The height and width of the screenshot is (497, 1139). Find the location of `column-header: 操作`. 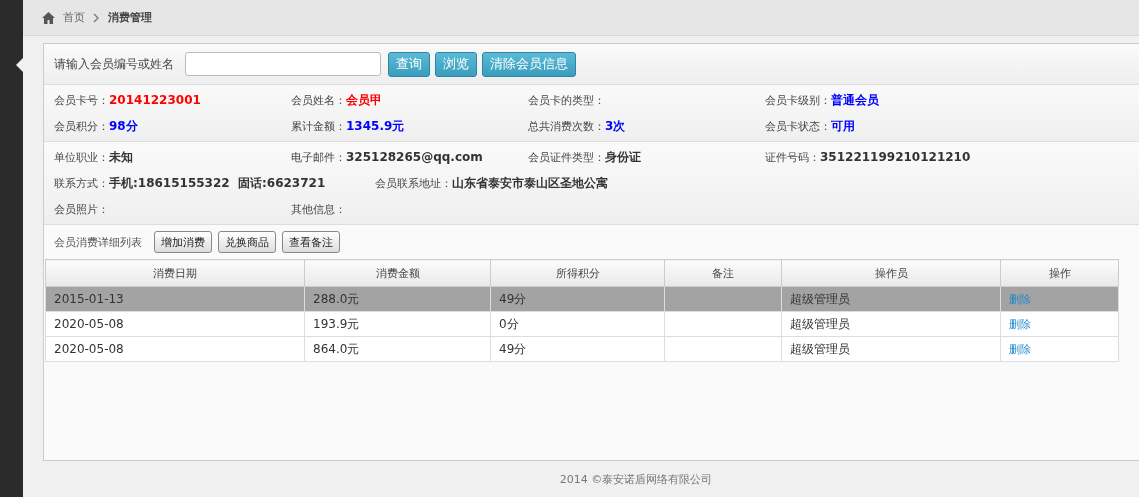

column-header: 操作 is located at coordinates (1059, 273).